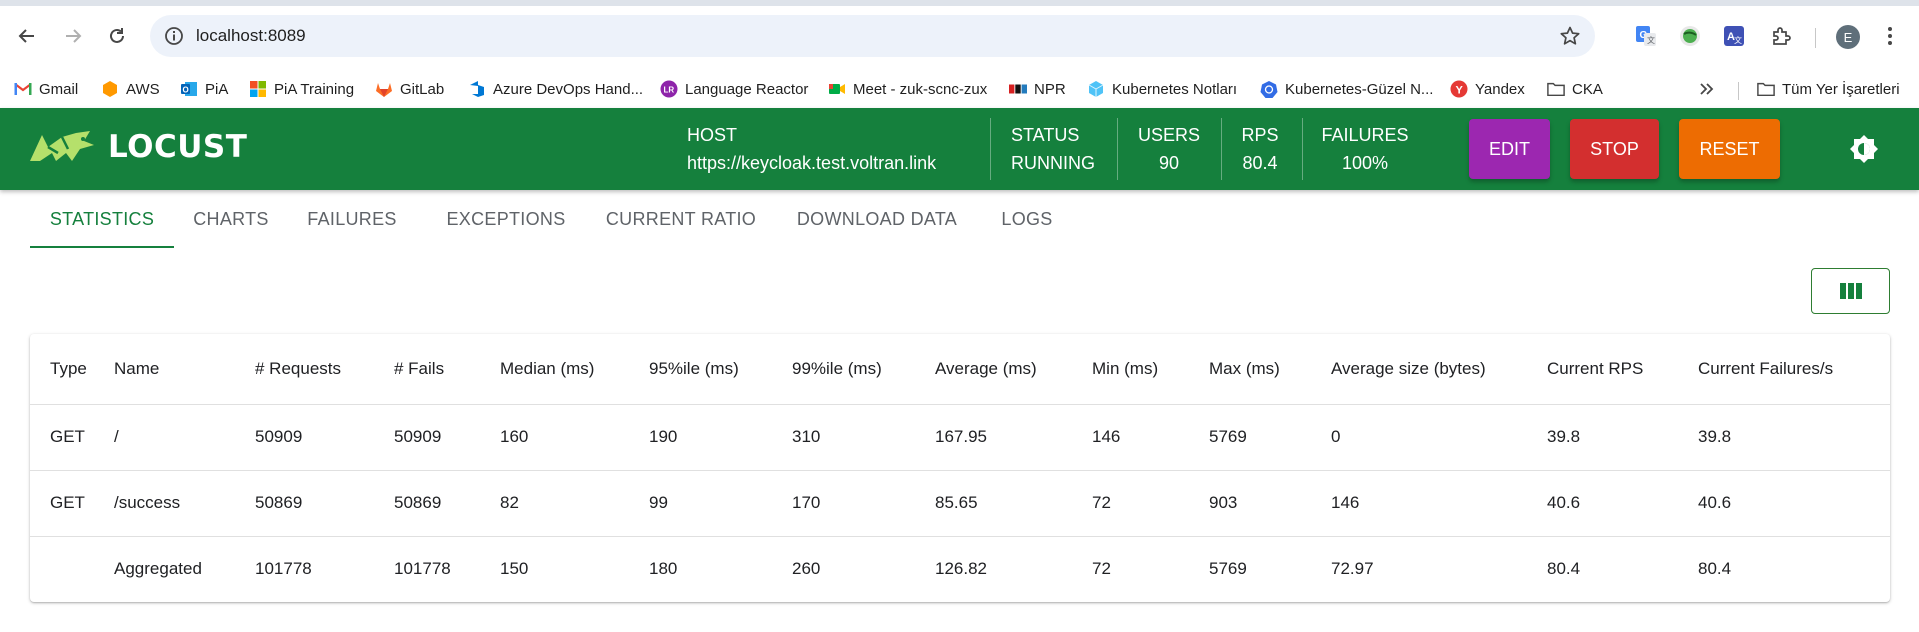 This screenshot has width=1919, height=632. I want to click on table-cell: 150, so click(514, 569).